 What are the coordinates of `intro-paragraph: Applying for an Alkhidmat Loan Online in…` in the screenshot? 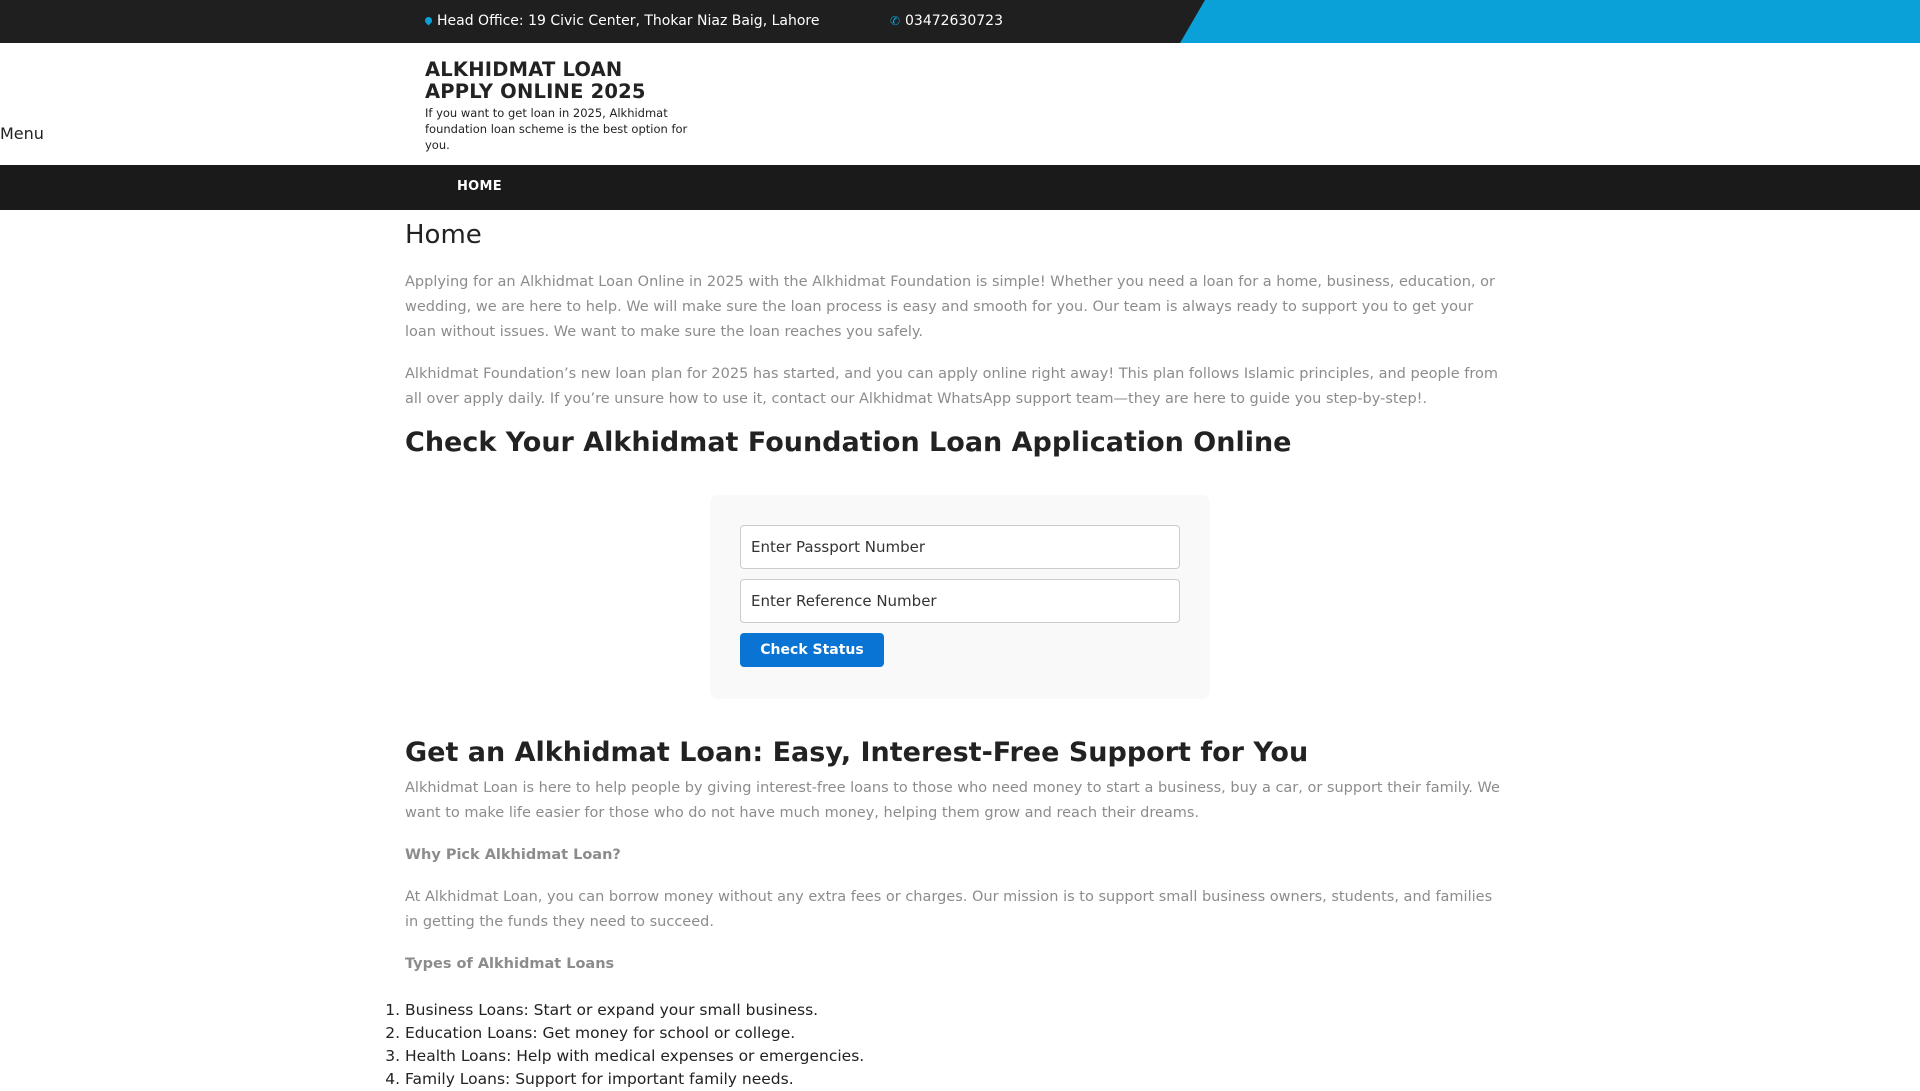 It's located at (950, 307).